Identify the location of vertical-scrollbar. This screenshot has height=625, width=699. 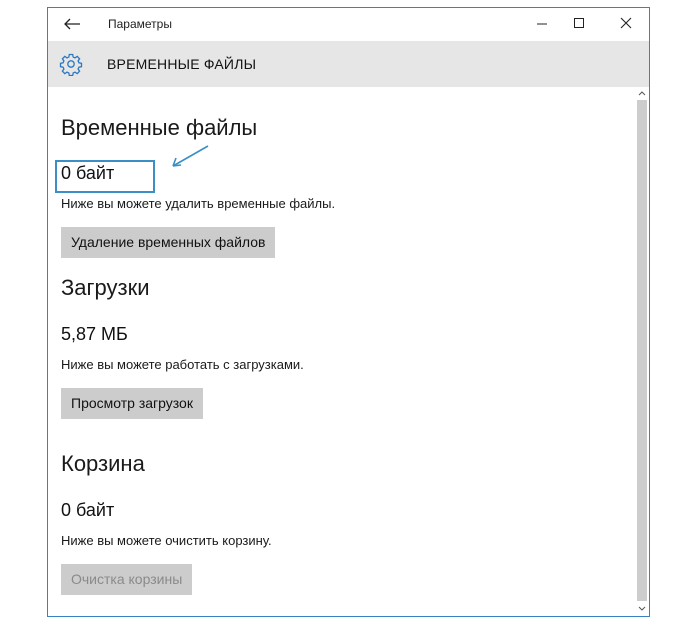
(641, 351).